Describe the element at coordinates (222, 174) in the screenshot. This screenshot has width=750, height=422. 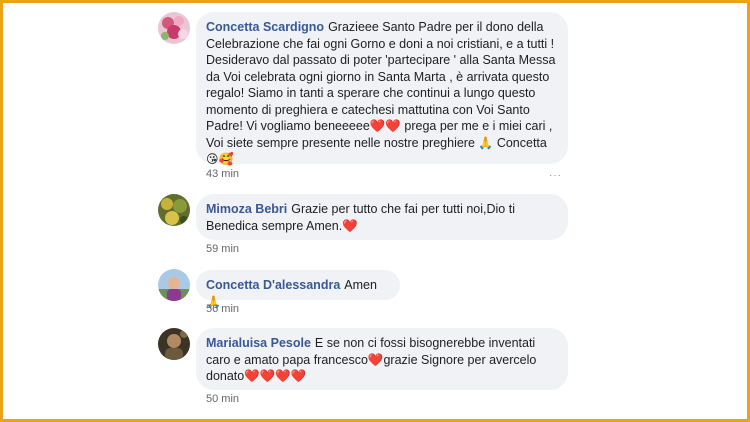
I see `comment-timestamp: 43 min` at that location.